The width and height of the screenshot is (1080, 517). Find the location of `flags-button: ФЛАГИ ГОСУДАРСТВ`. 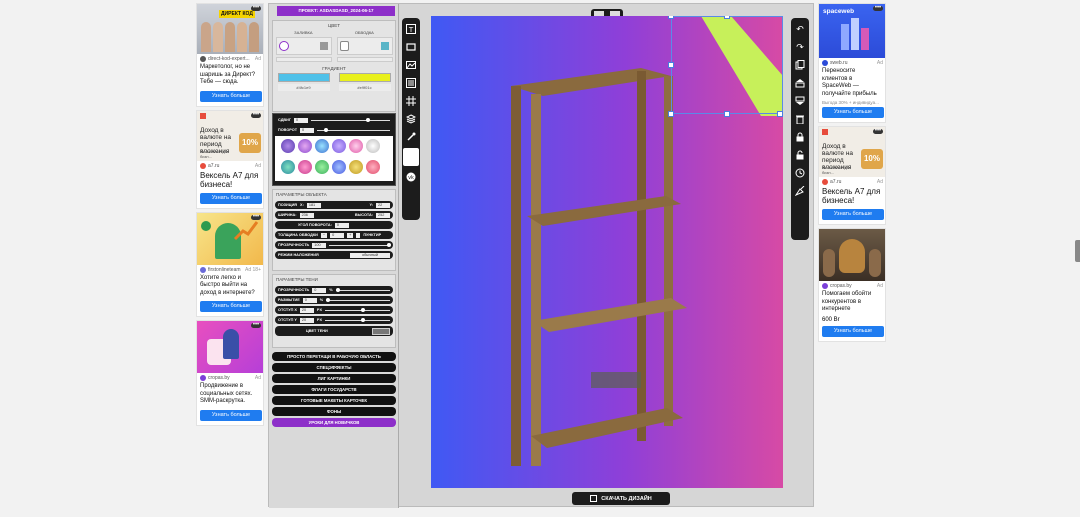

flags-button: ФЛАГИ ГОСУДАРСТВ is located at coordinates (334, 389).